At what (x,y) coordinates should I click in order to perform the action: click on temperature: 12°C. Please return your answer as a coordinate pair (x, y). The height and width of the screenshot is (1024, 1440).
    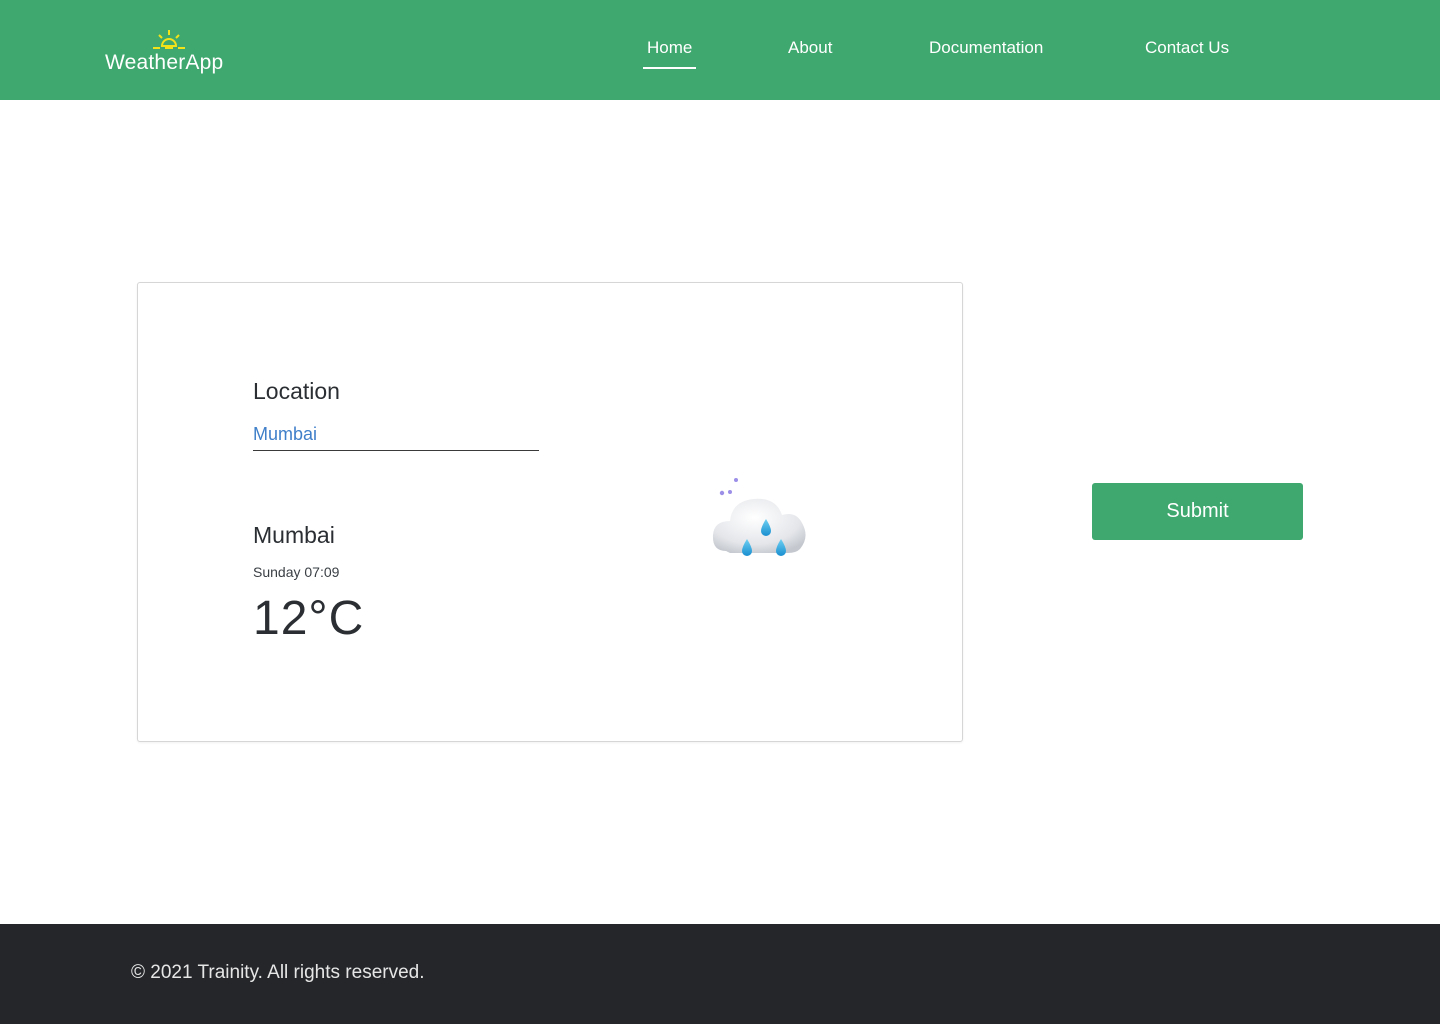
    Looking at the image, I should click on (309, 618).